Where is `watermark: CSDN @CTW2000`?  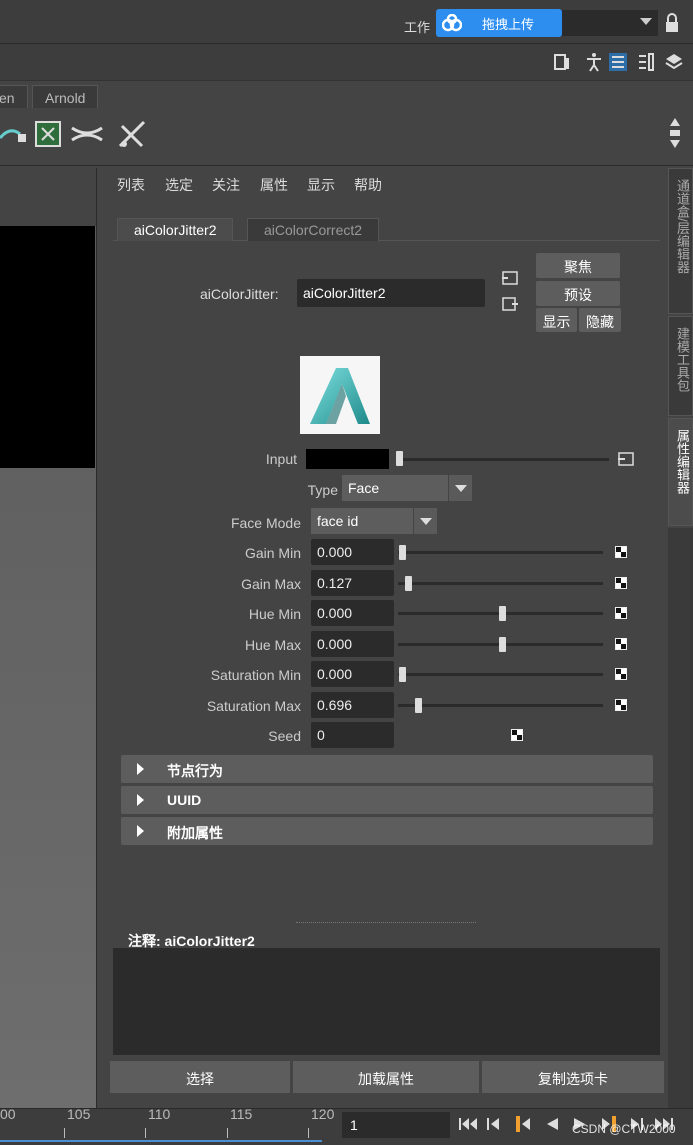
watermark: CSDN @CTW2000 is located at coordinates (624, 1129).